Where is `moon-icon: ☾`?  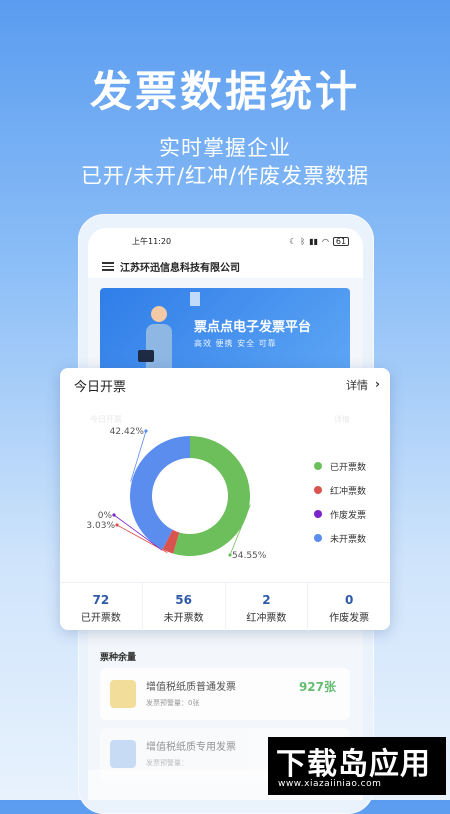 moon-icon: ☾ is located at coordinates (293, 241).